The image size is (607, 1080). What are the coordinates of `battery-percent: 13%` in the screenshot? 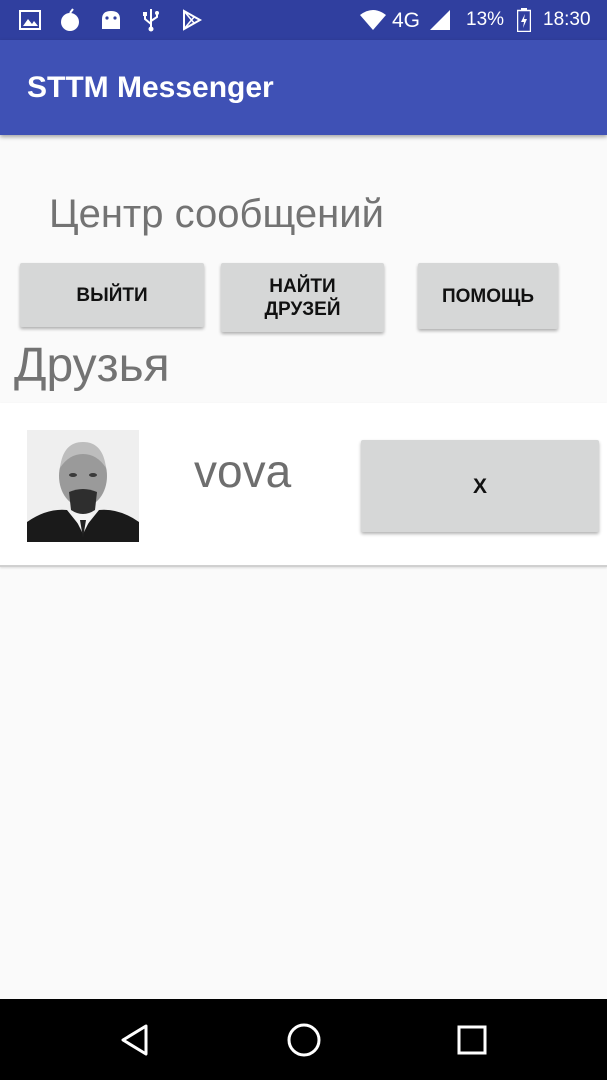 It's located at (485, 19).